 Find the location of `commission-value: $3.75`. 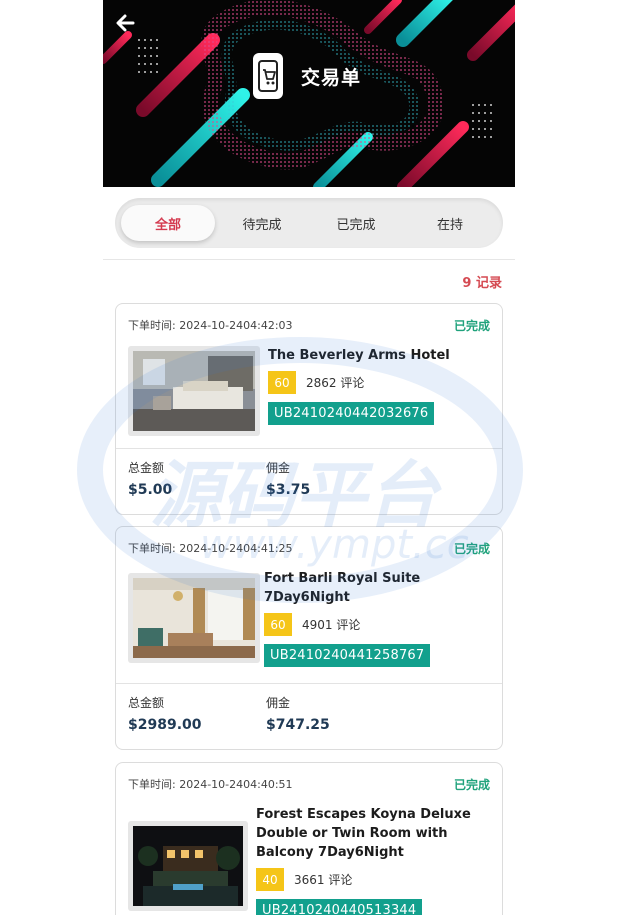

commission-value: $3.75 is located at coordinates (288, 490).